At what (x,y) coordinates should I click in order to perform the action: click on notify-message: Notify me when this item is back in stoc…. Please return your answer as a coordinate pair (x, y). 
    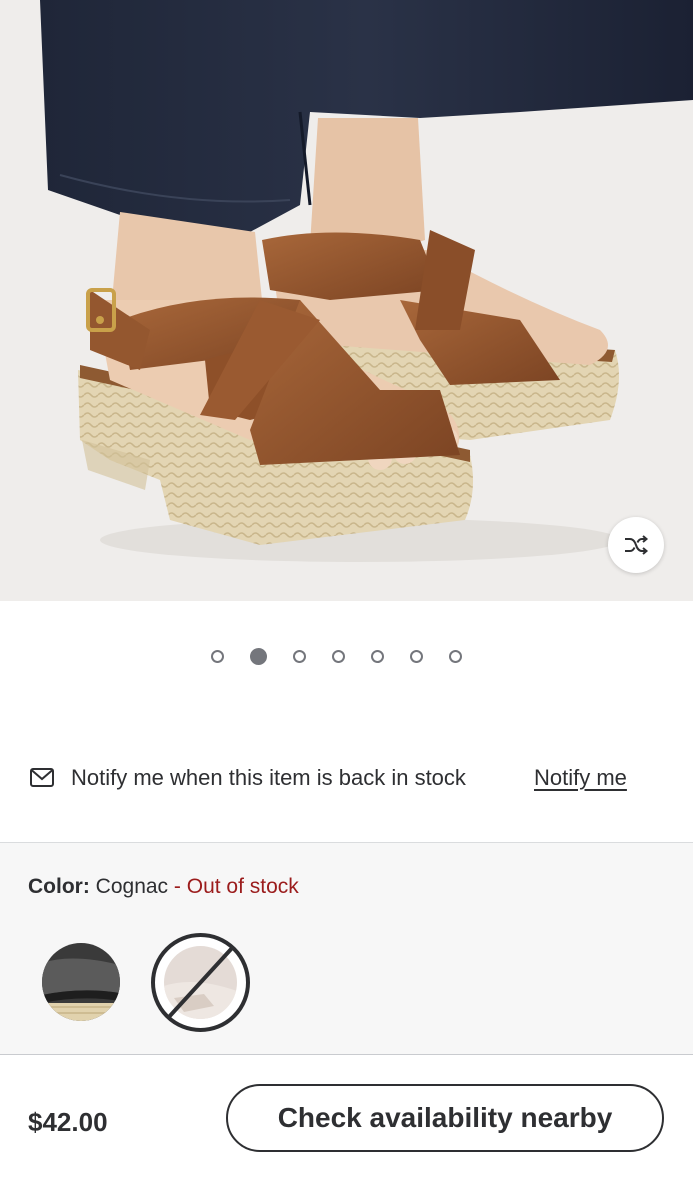
    Looking at the image, I should click on (268, 777).